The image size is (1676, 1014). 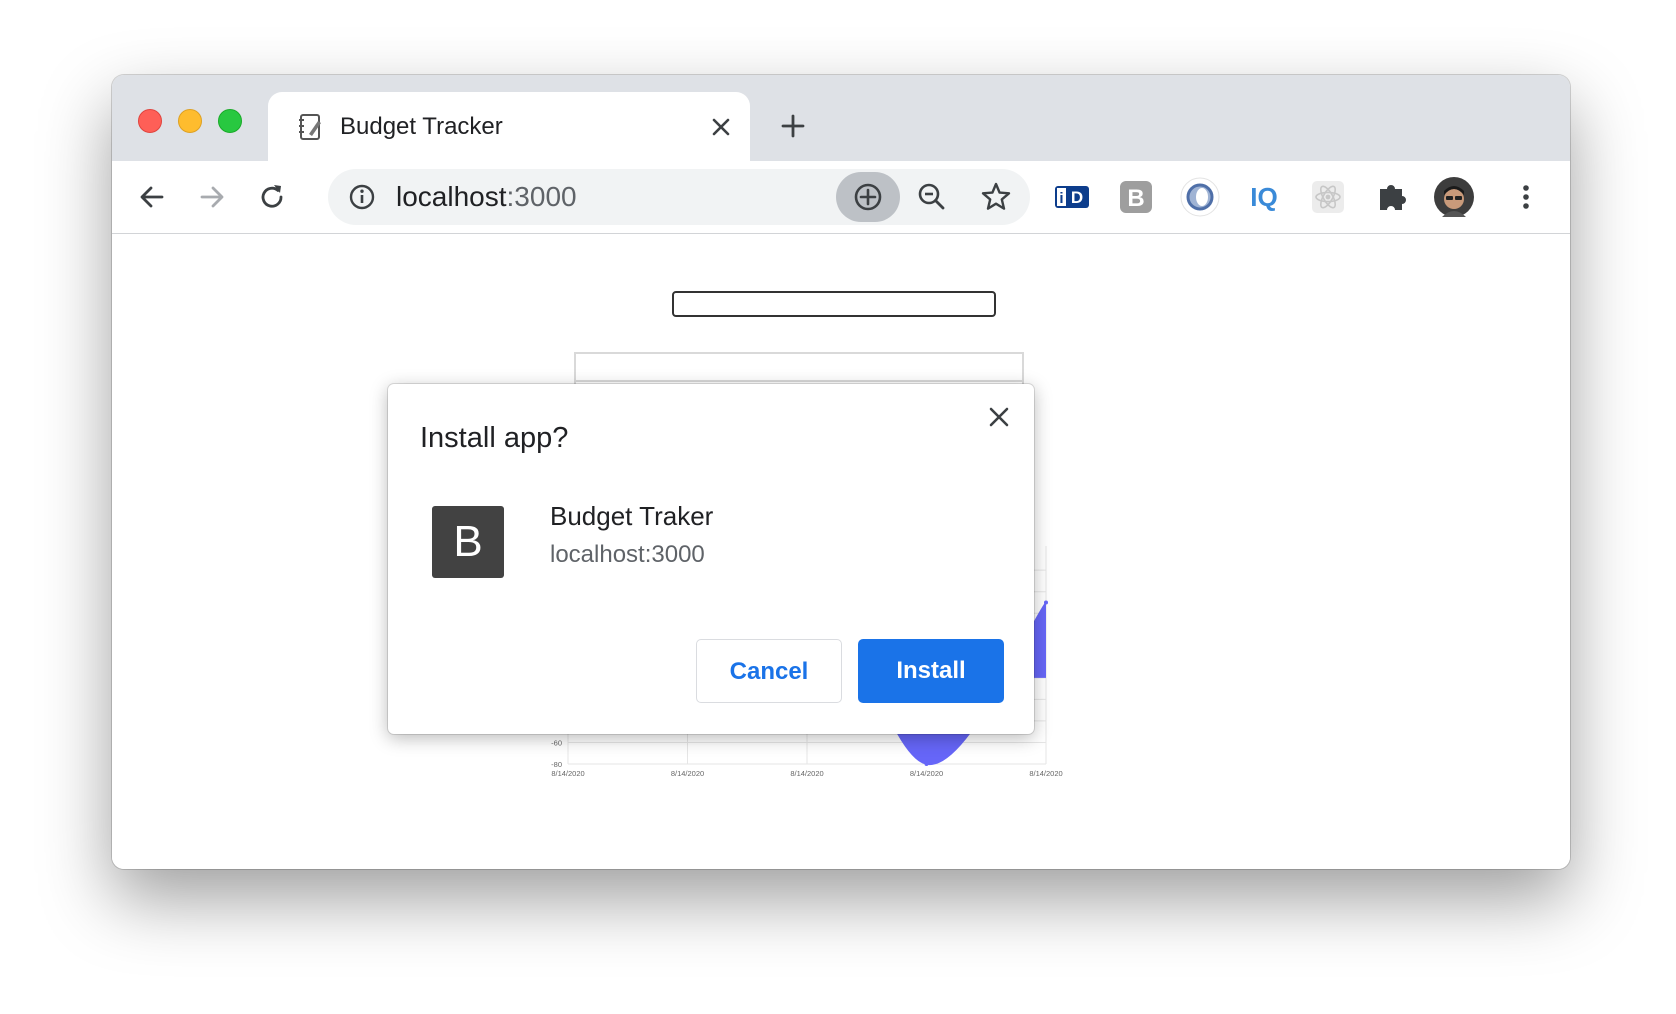 I want to click on id-extension-icon: i D, so click(x=1072, y=197).